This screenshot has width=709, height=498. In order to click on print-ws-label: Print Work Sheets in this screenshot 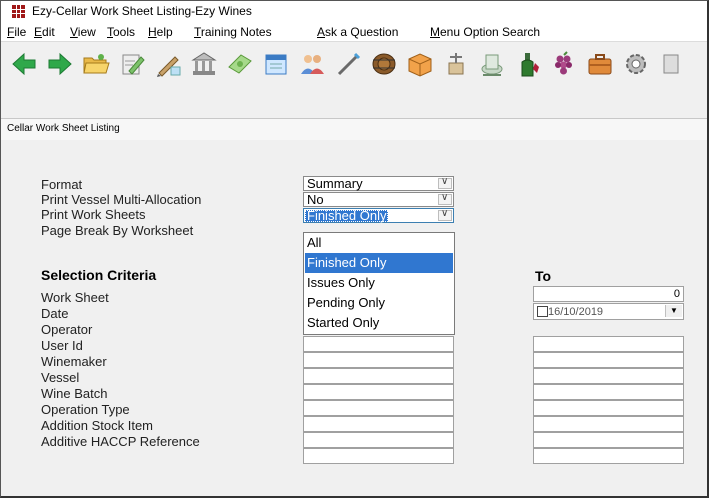, I will do `click(93, 214)`.